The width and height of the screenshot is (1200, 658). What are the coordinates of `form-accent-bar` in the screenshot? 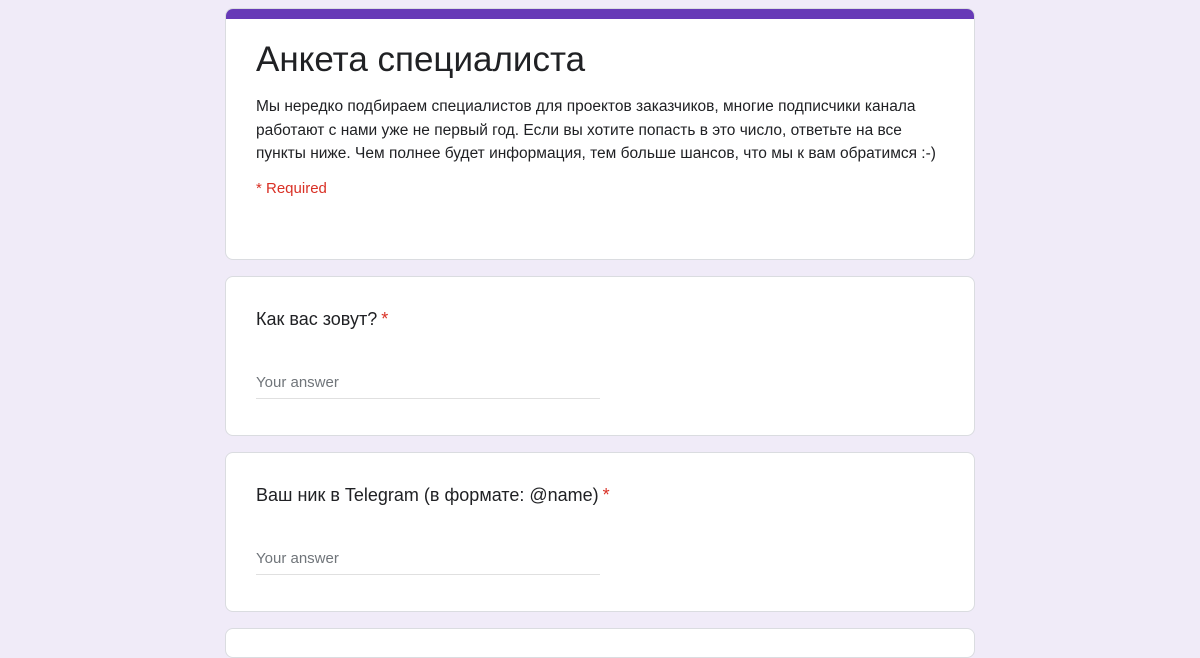 It's located at (600, 14).